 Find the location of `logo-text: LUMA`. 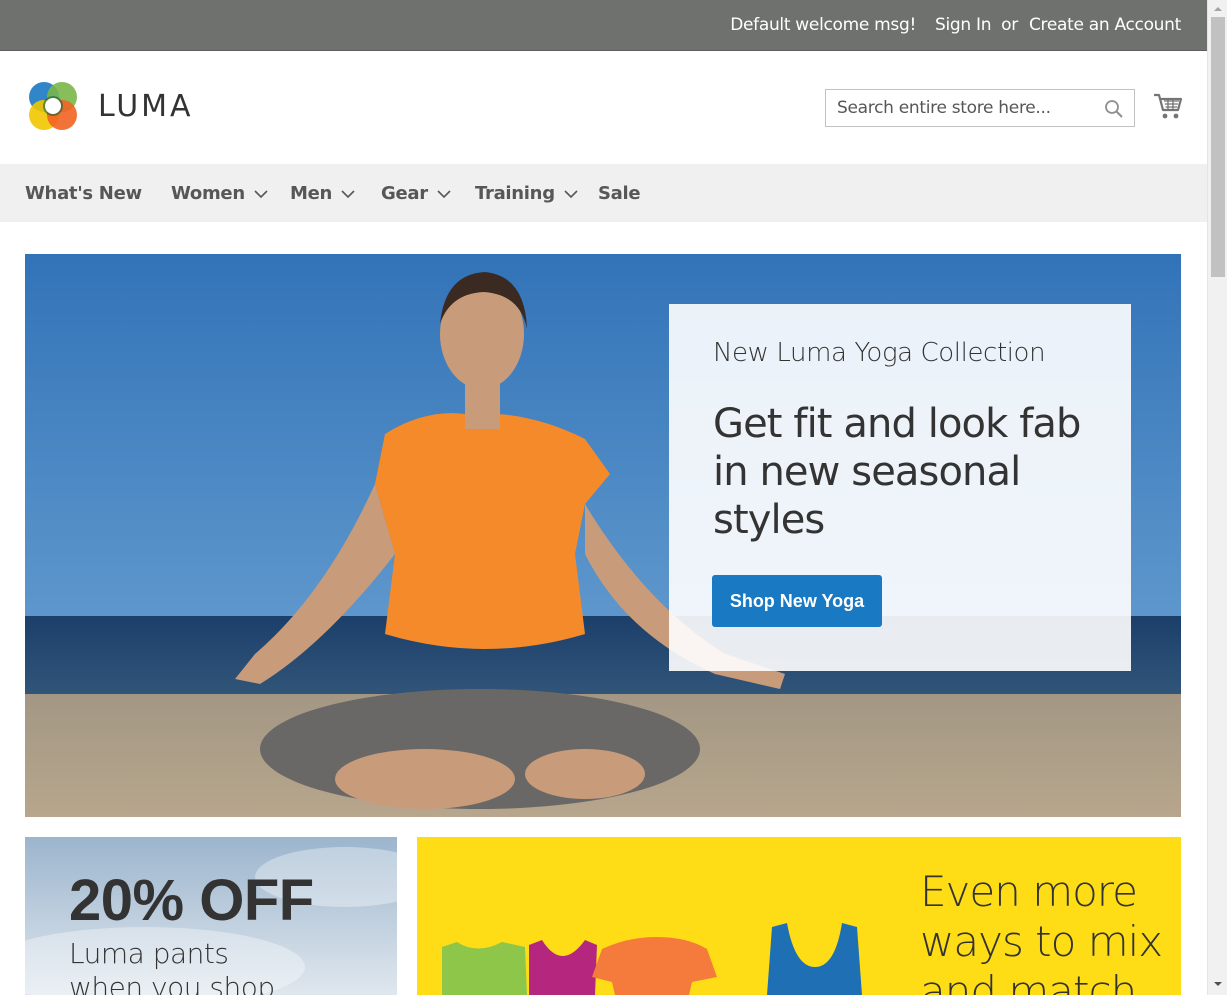

logo-text: LUMA is located at coordinates (146, 106).